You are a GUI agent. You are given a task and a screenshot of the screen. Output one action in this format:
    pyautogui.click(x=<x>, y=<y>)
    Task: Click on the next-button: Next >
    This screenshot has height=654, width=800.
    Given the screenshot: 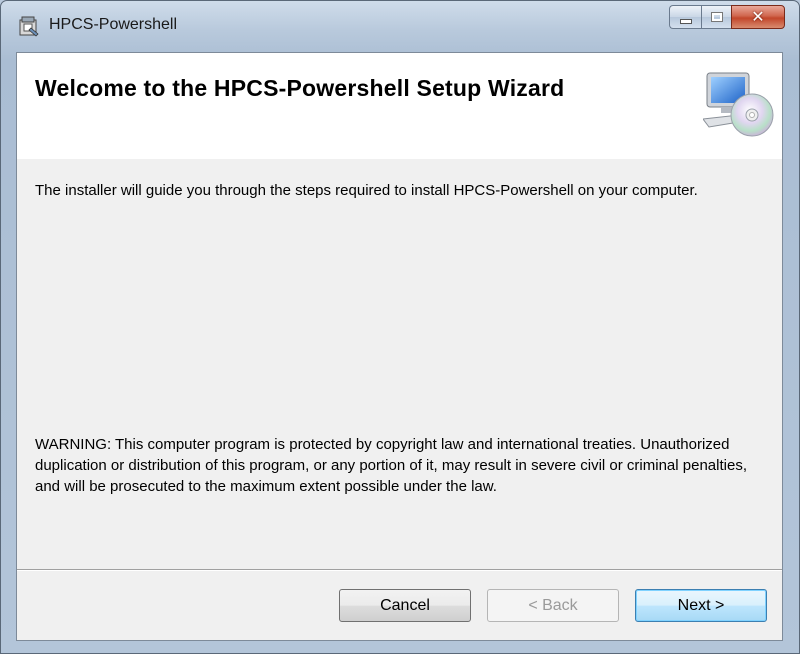 What is the action you would take?
    pyautogui.click(x=701, y=605)
    